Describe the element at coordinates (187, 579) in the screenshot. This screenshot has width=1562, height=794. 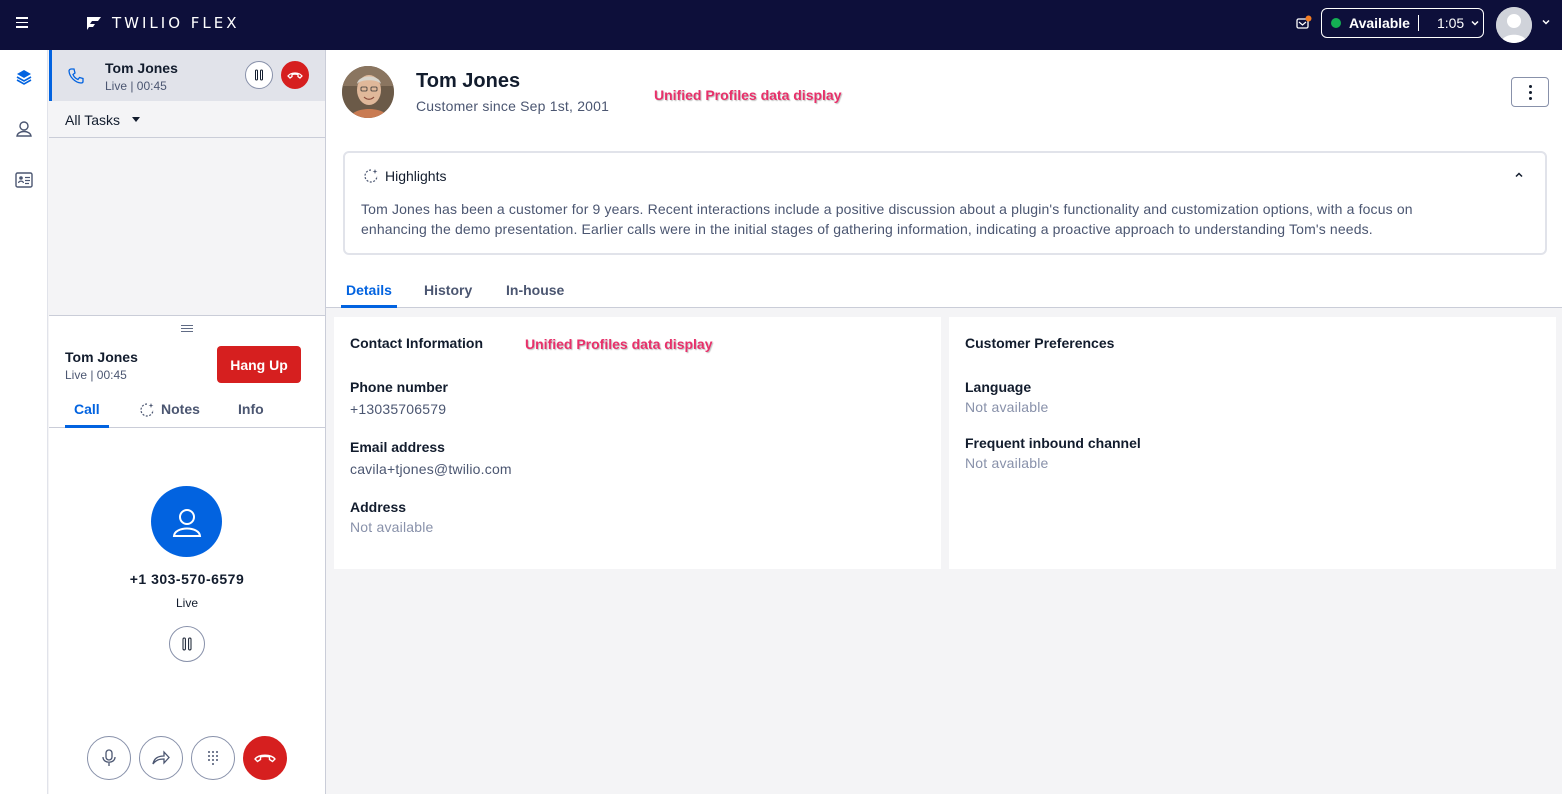
I see `caller-phone-number: +1 303-570-6579` at that location.